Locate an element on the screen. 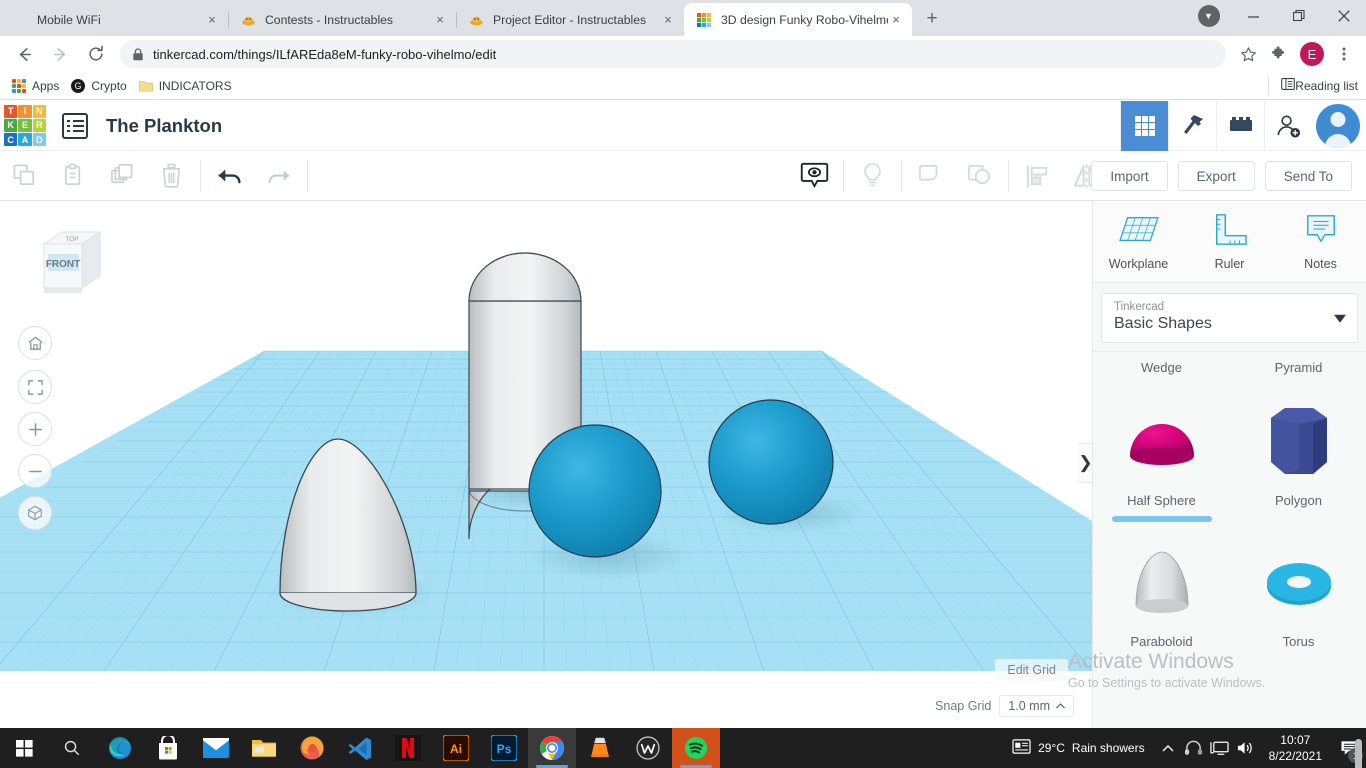 The image size is (1366, 768). snap-grid-value-text: 1.0 mm is located at coordinates (1029, 706).